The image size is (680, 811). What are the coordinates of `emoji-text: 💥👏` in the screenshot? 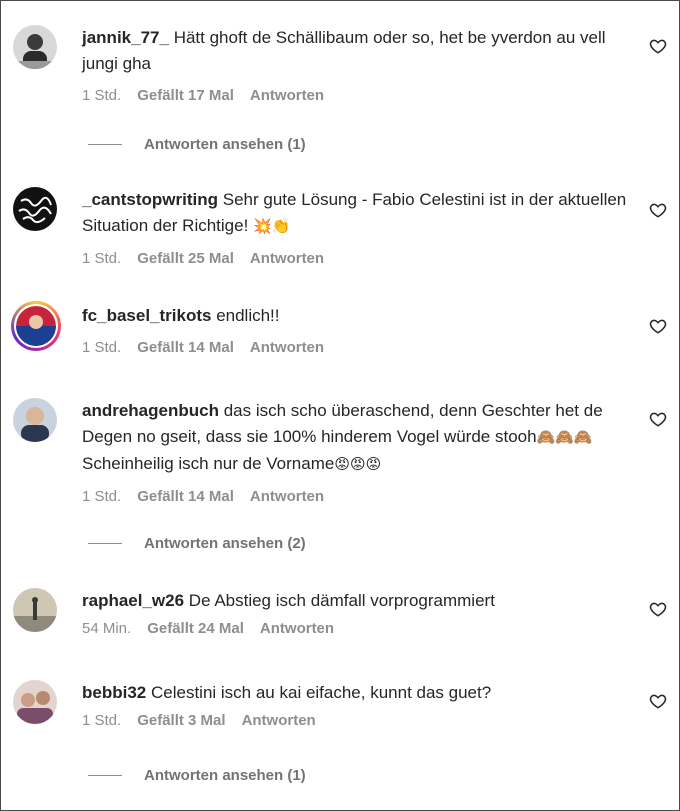 It's located at (272, 226).